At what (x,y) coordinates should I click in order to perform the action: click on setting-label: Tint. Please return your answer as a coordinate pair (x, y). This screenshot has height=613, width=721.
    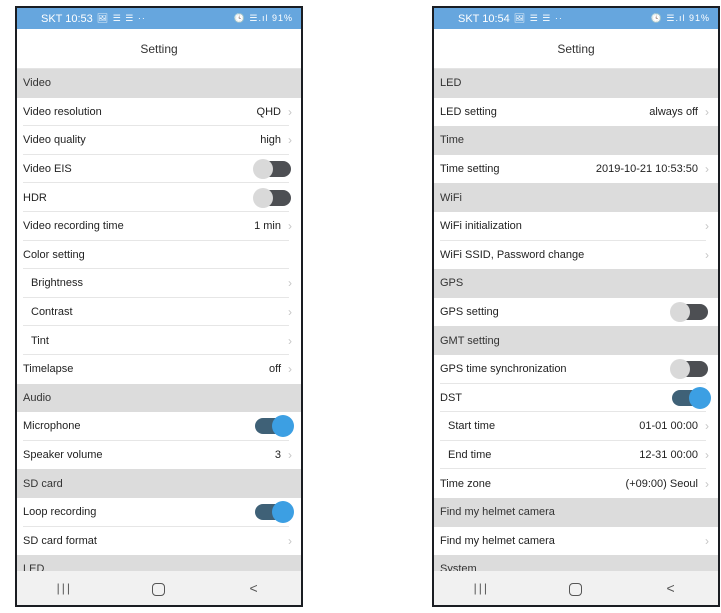
    Looking at the image, I should click on (40, 340).